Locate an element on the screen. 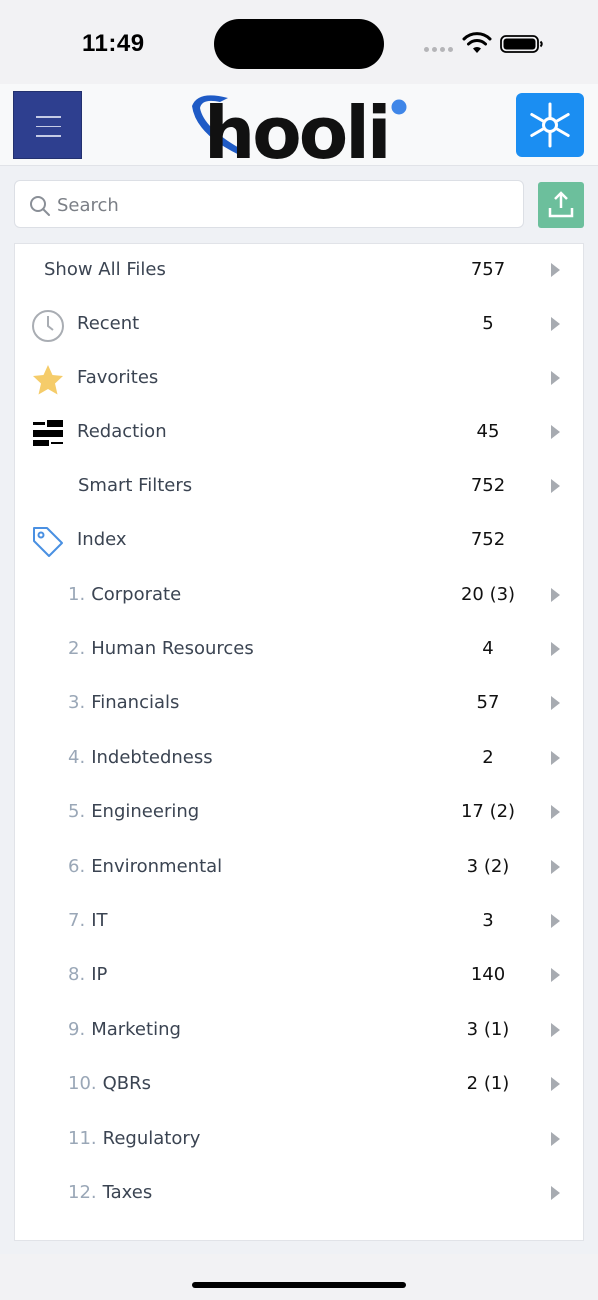  tag-icon is located at coordinates (48, 542).